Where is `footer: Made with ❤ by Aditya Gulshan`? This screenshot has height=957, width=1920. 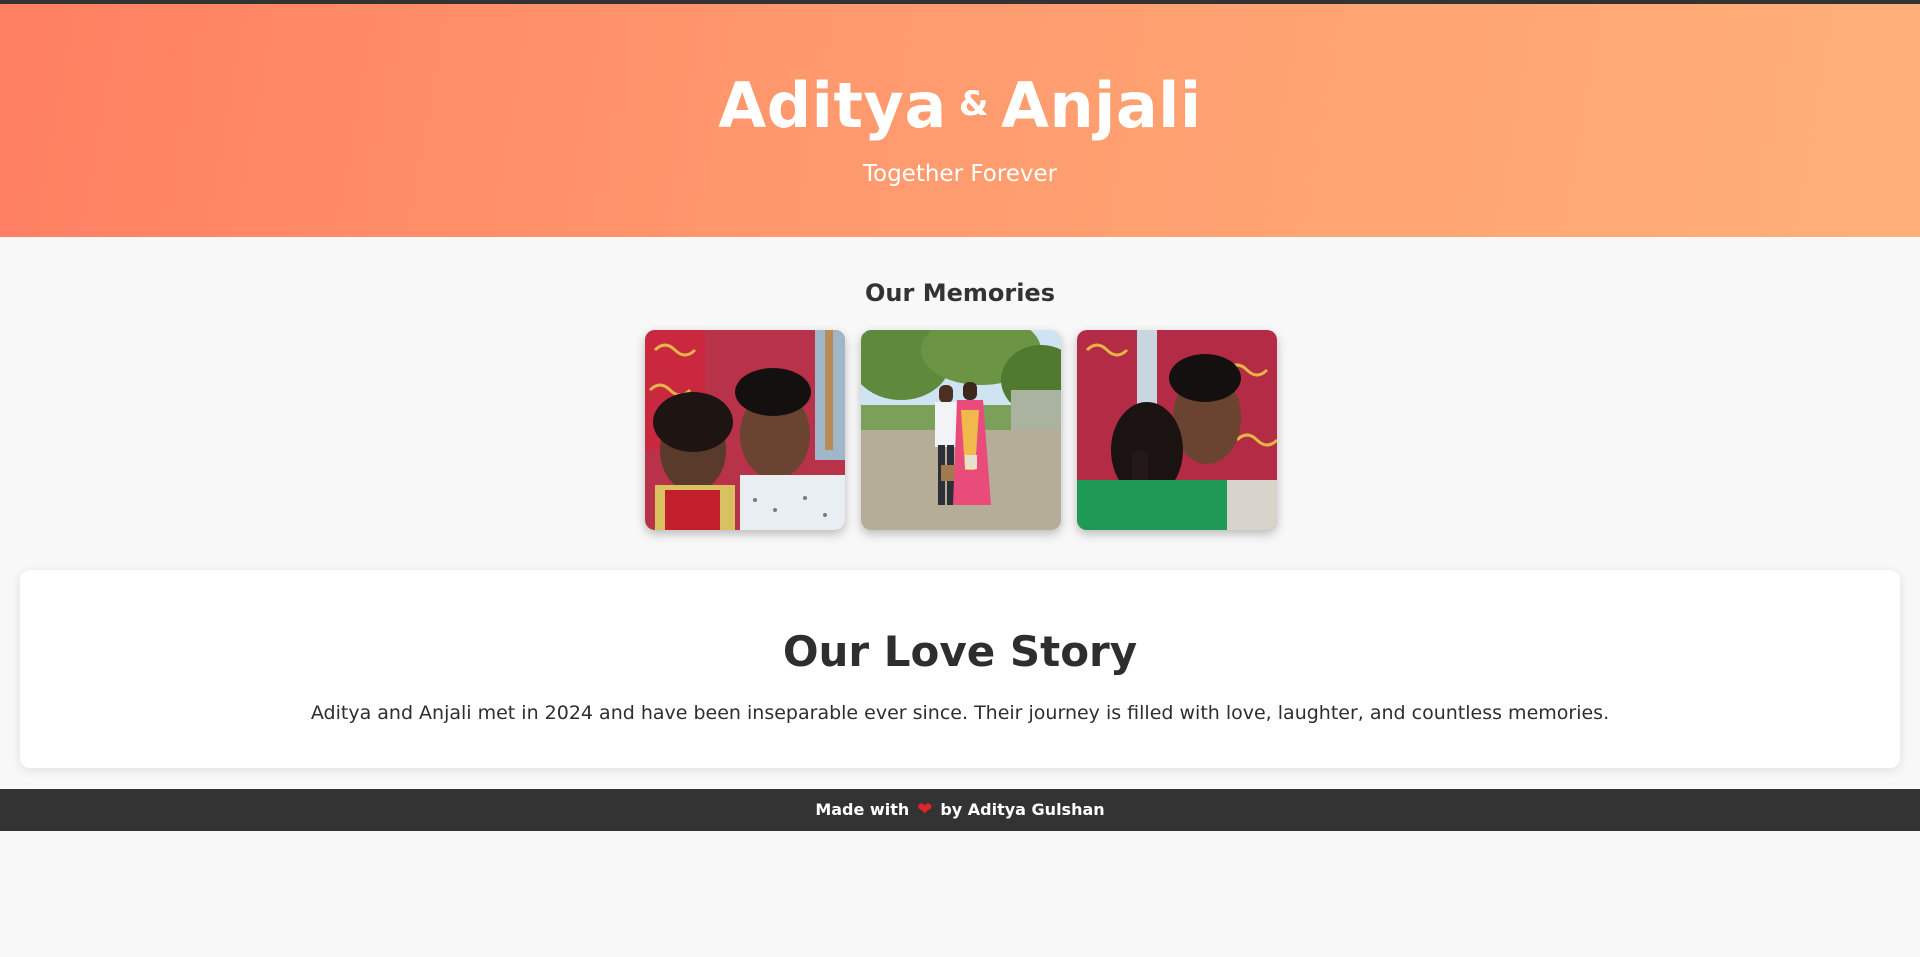 footer: Made with ❤ by Aditya Gulshan is located at coordinates (960, 810).